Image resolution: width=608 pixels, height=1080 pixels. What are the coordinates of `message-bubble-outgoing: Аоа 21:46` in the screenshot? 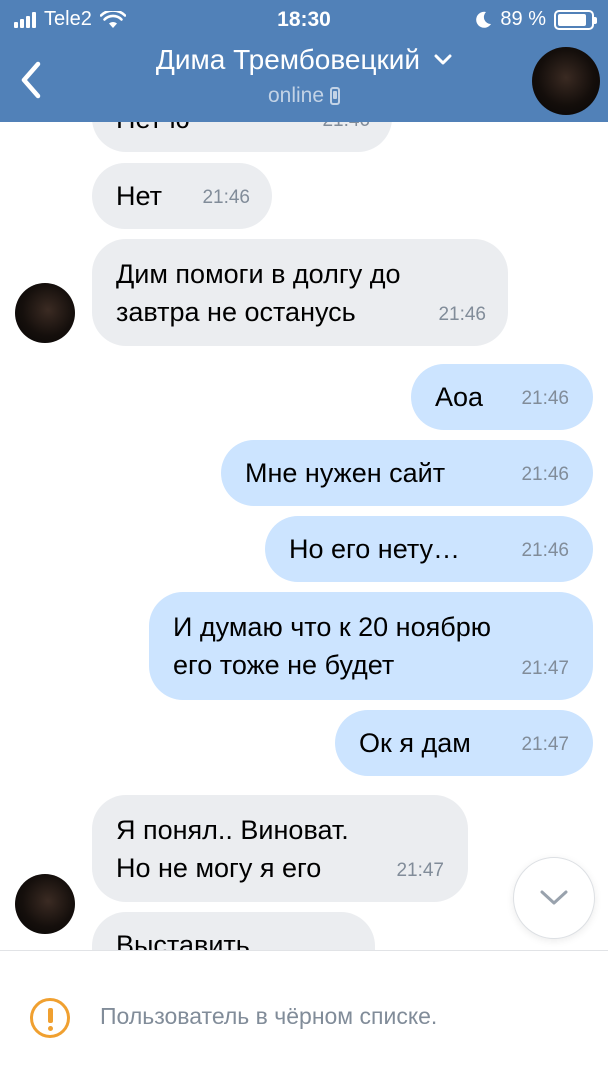 It's located at (502, 397).